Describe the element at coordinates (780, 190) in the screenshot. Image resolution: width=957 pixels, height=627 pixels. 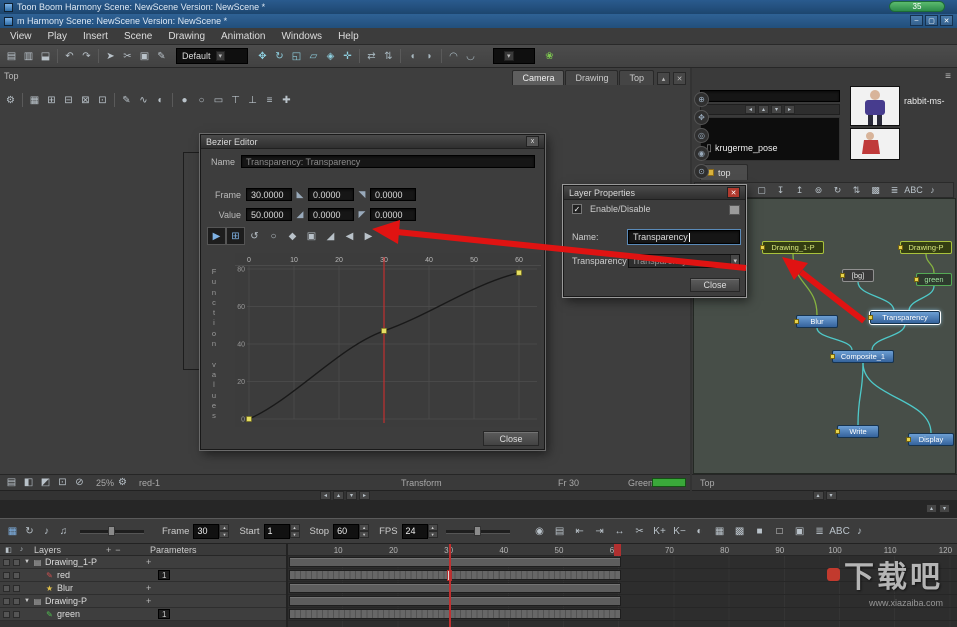
I see `enter-group-icon: ↧` at that location.